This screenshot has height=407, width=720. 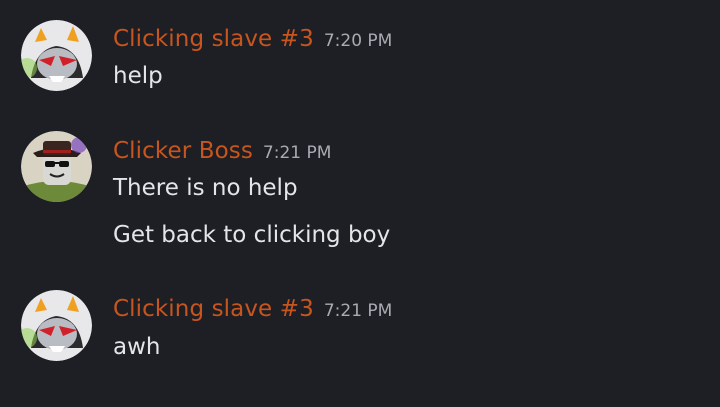 I want to click on message-text: help, so click(x=138, y=76).